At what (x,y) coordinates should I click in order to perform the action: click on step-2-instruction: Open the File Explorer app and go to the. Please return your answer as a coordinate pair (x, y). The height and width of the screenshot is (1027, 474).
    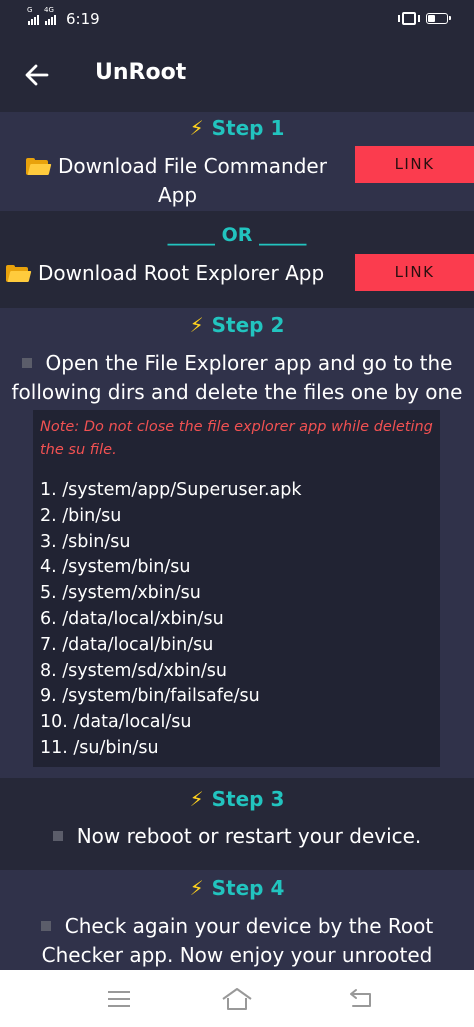
    Looking at the image, I should click on (237, 363).